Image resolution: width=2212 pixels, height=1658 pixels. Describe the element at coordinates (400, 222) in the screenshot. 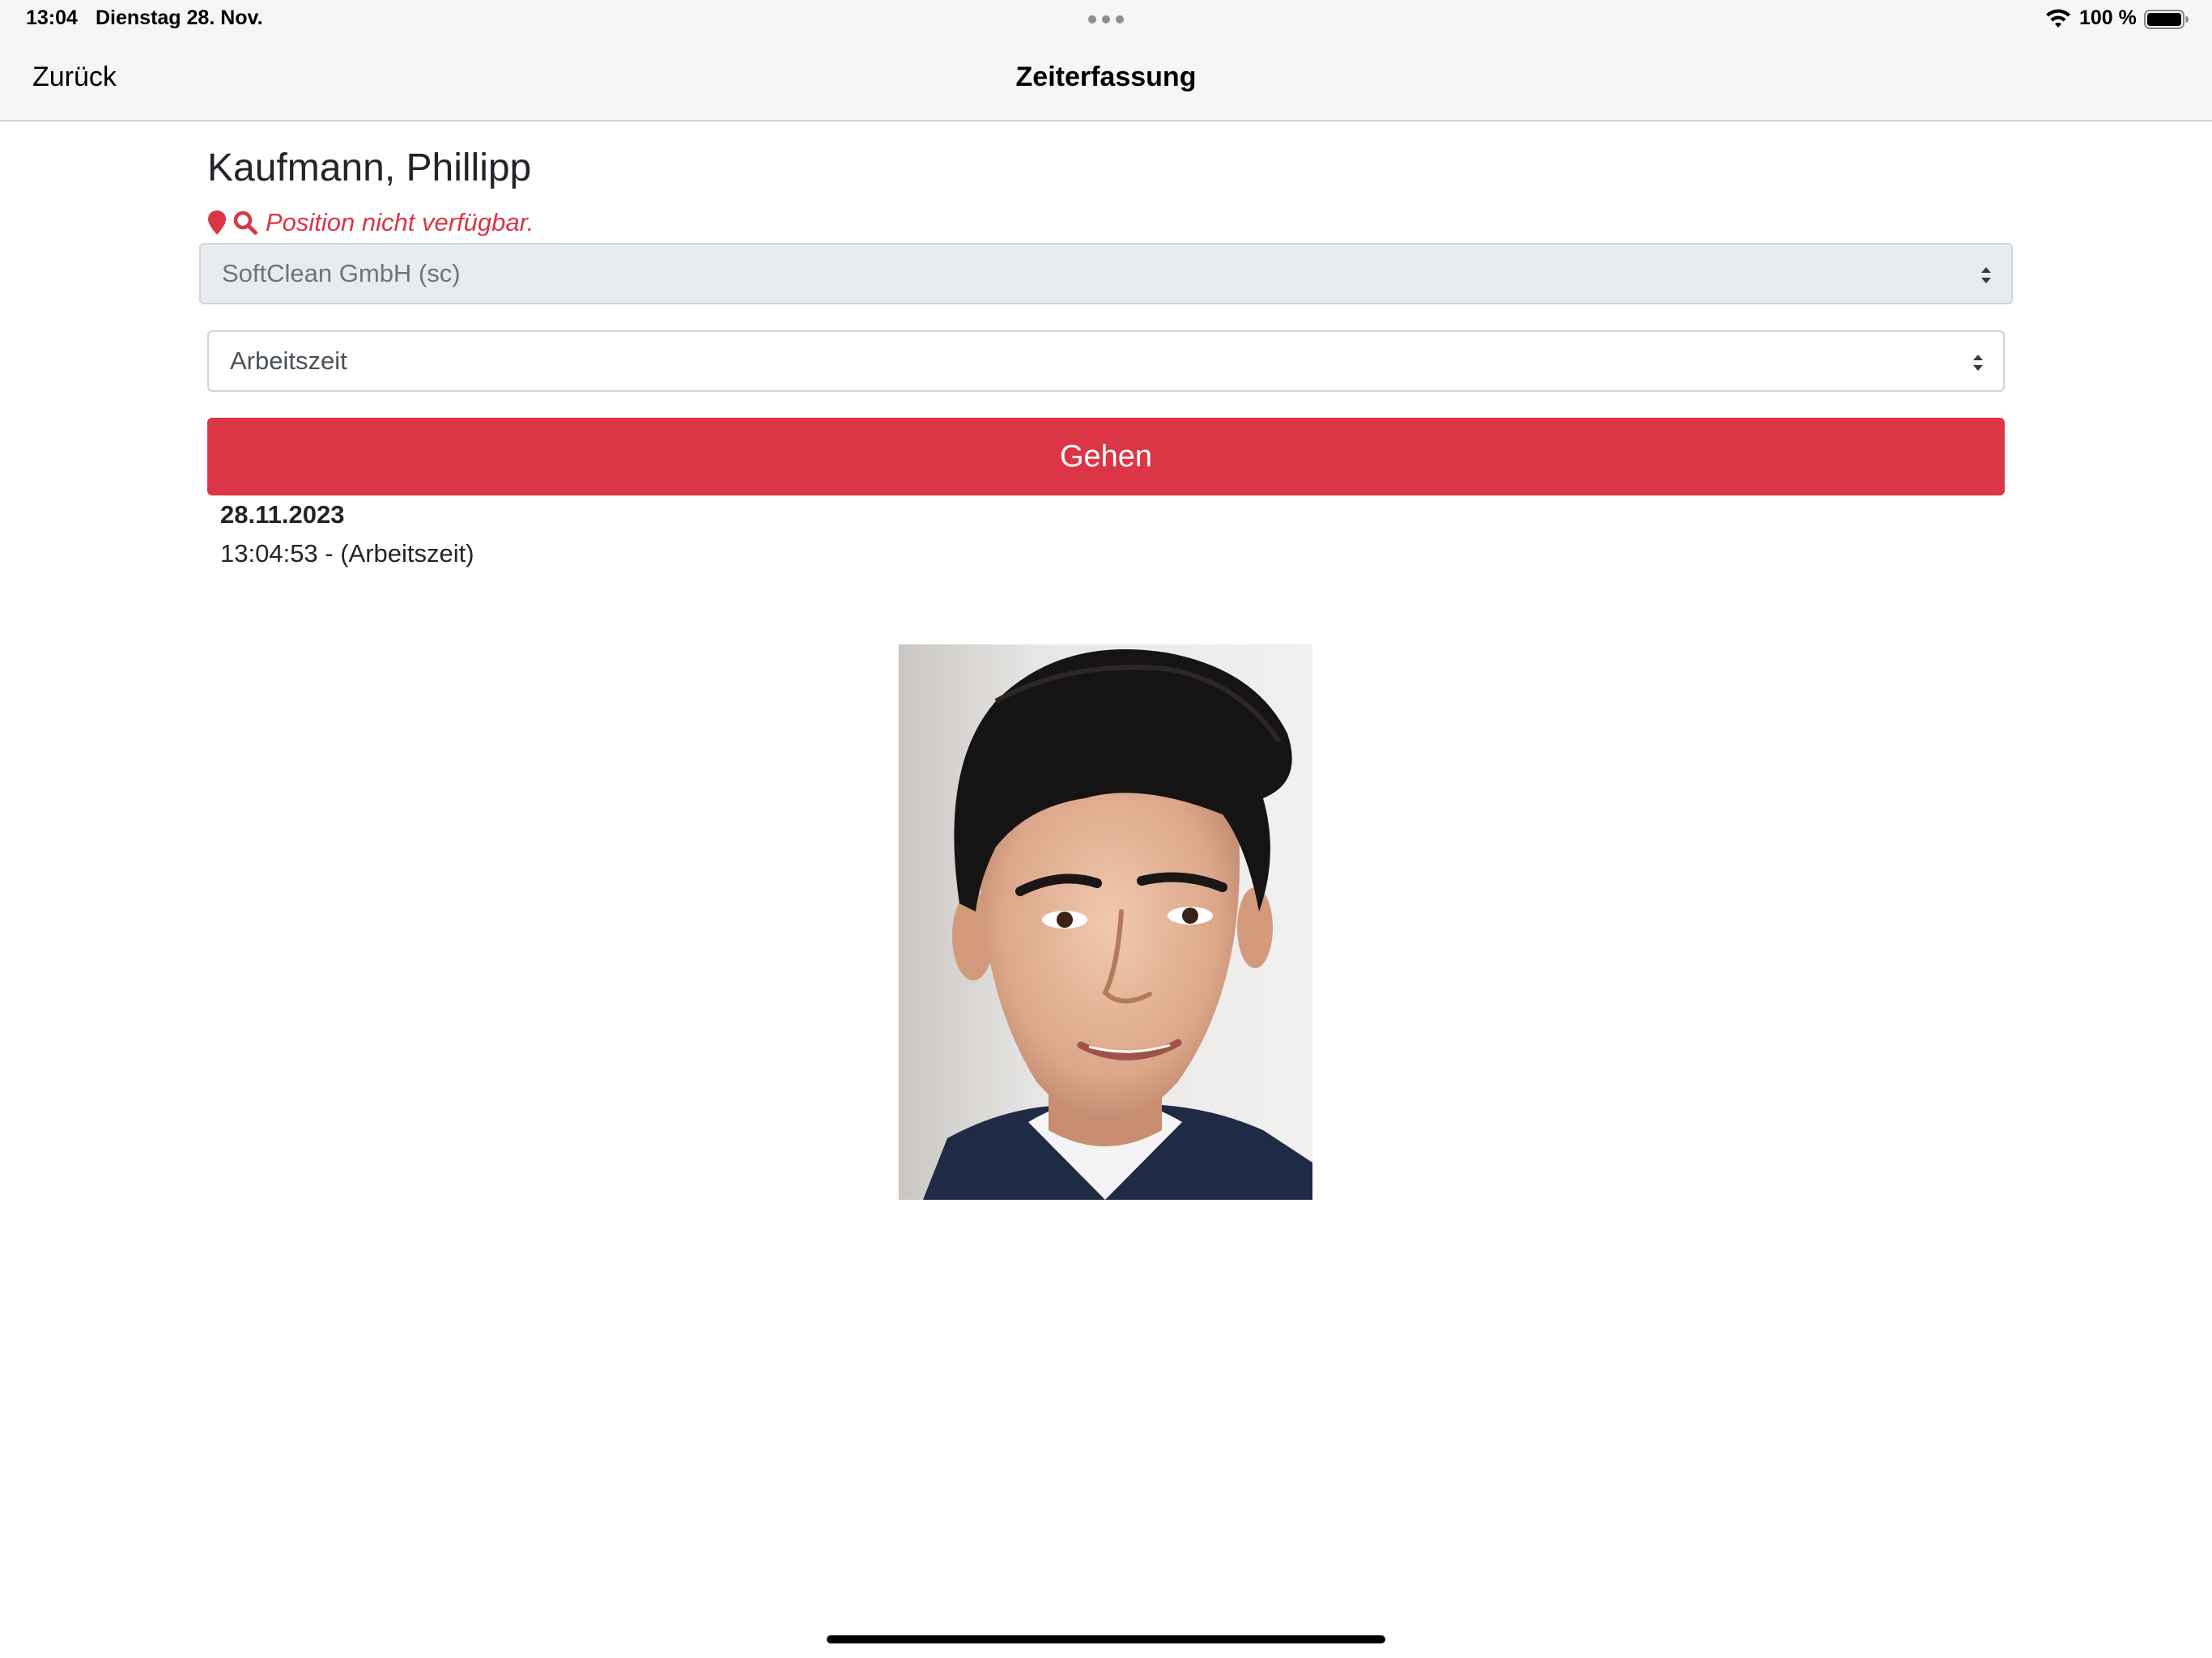

I see `location-message: Position nicht verfügbar.` at that location.